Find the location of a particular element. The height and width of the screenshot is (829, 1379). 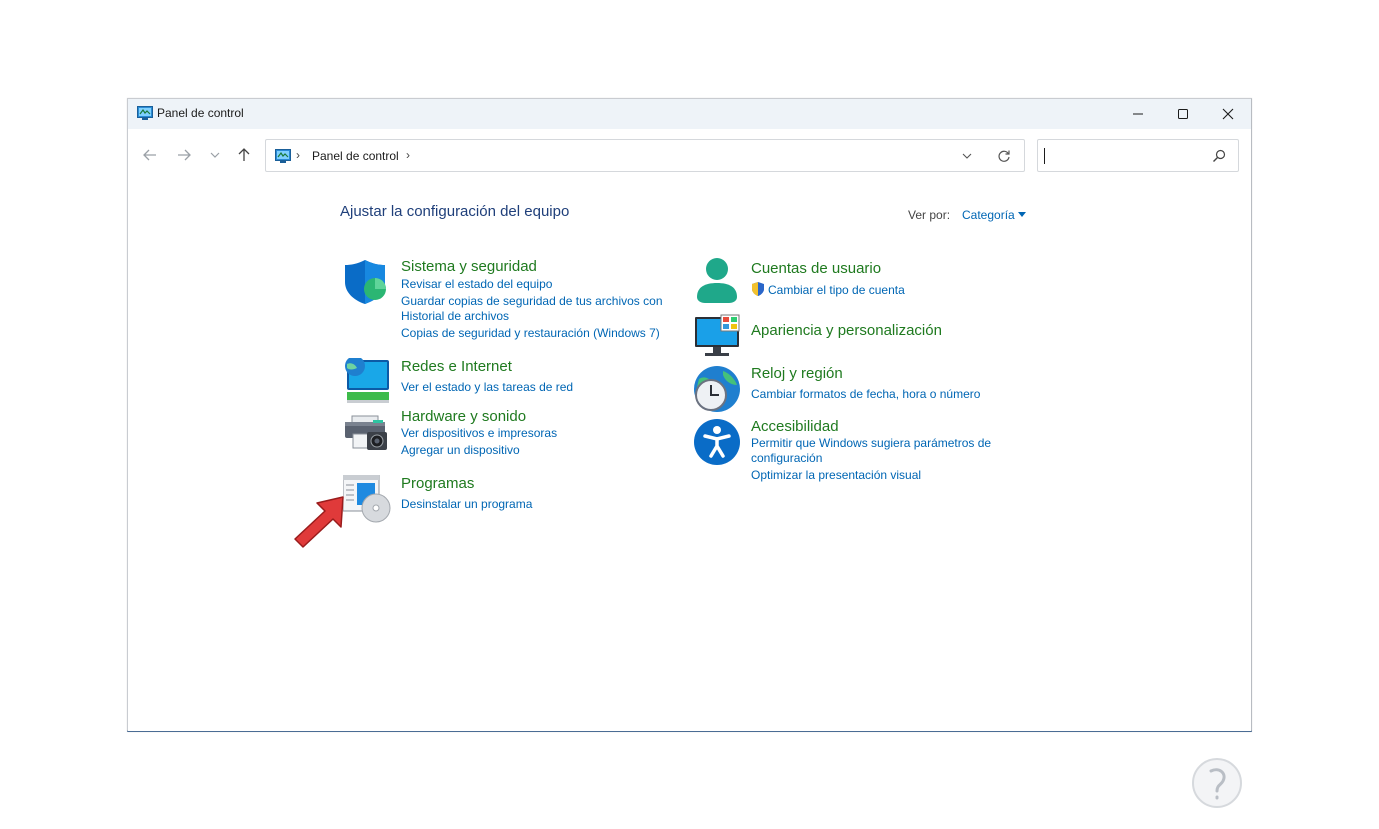

category-link: Ver el estado y las tareas de red is located at coordinates (487, 387).